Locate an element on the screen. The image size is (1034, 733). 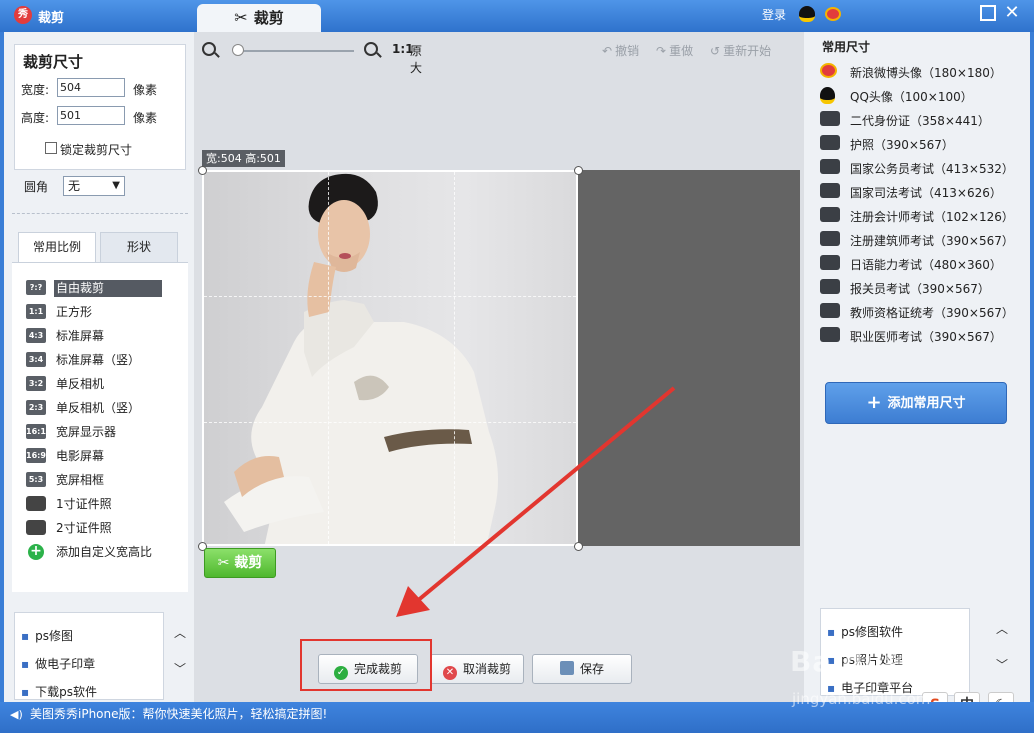
zoom-slider is located at coordinates (295, 51).